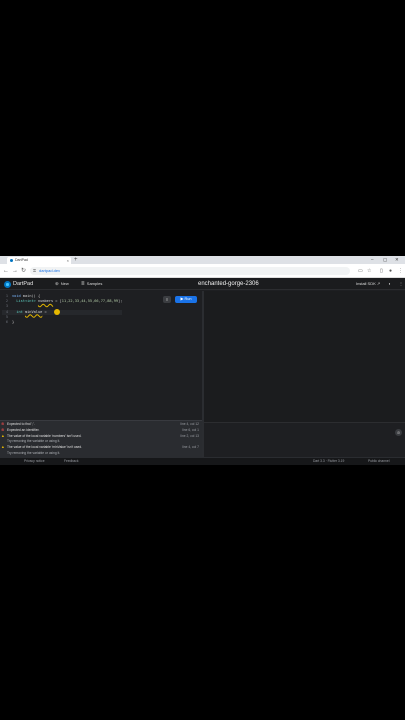 Image resolution: width=405 pixels, height=720 pixels. I want to click on samples-label: Samples, so click(94, 283).